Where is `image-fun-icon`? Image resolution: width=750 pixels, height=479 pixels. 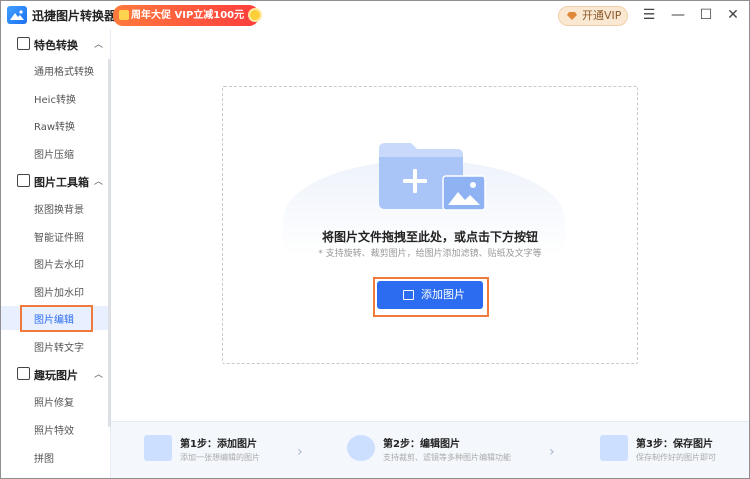
image-fun-icon is located at coordinates (23, 373).